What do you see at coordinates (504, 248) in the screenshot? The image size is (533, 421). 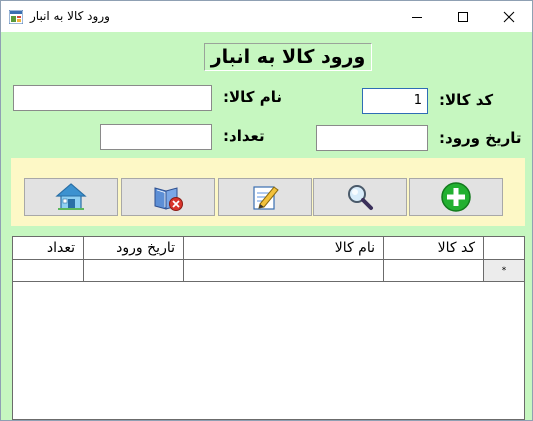 I see `grid-corner-header` at bounding box center [504, 248].